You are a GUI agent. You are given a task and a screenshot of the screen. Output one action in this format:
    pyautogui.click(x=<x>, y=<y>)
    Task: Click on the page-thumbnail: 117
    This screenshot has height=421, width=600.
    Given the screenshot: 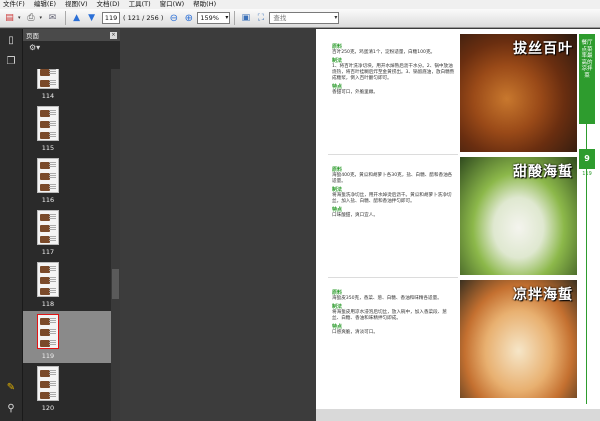 What is the action you would take?
    pyautogui.click(x=67, y=233)
    